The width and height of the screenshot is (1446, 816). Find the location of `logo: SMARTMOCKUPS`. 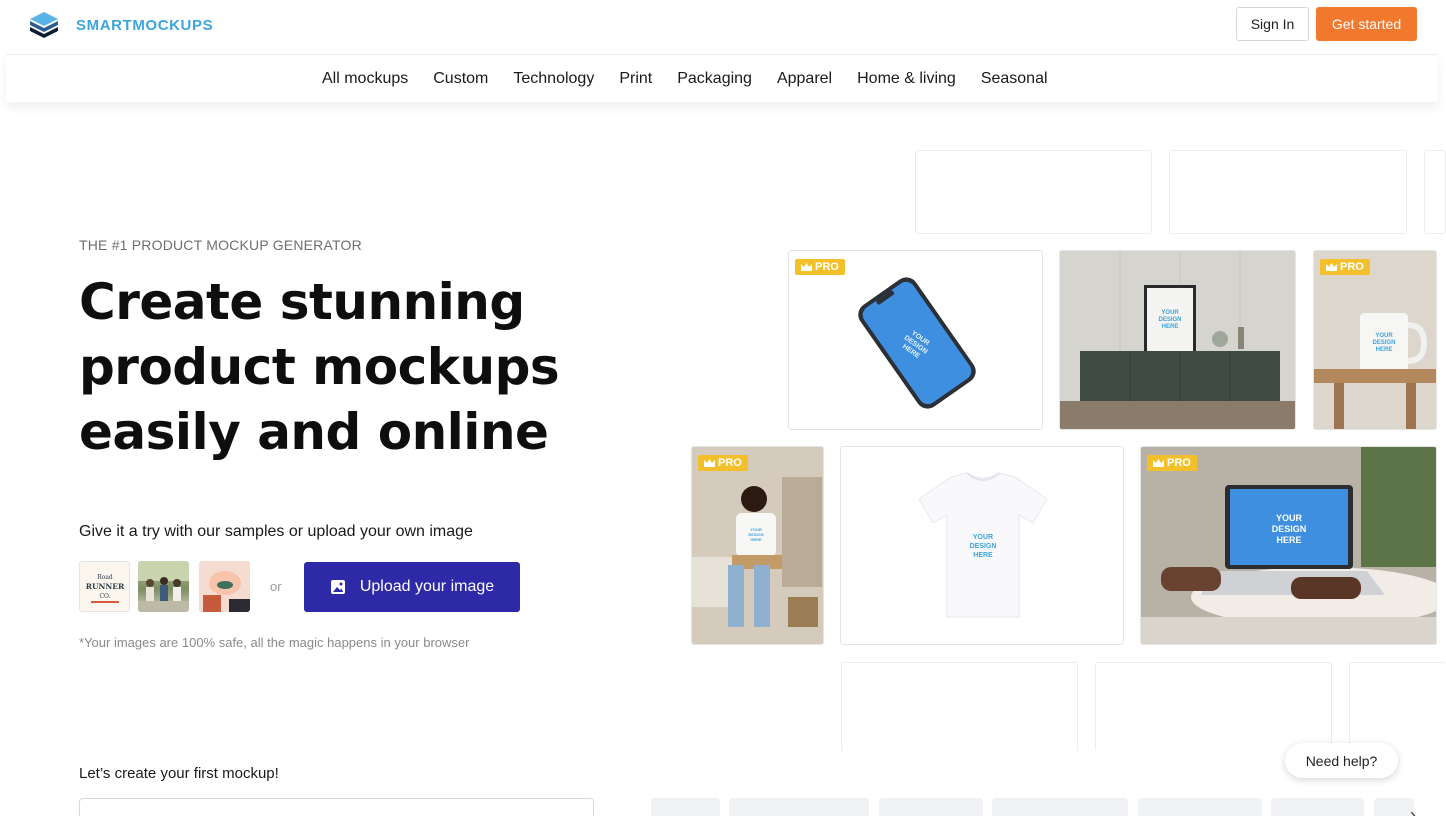

logo: SMARTMOCKUPS is located at coordinates (120, 25).